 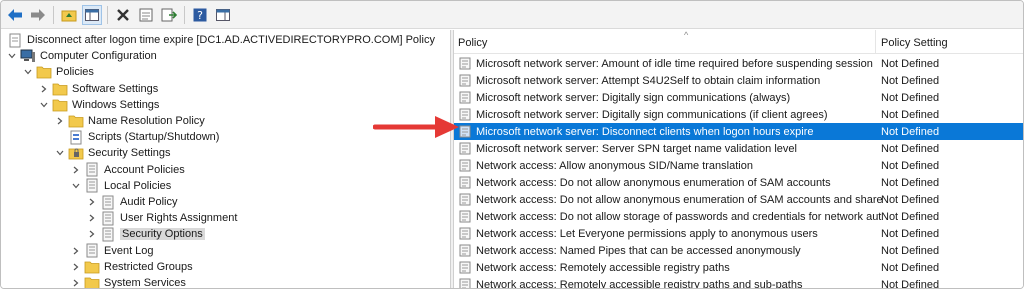 I want to click on tree-item: Policies, so click(x=58, y=72).